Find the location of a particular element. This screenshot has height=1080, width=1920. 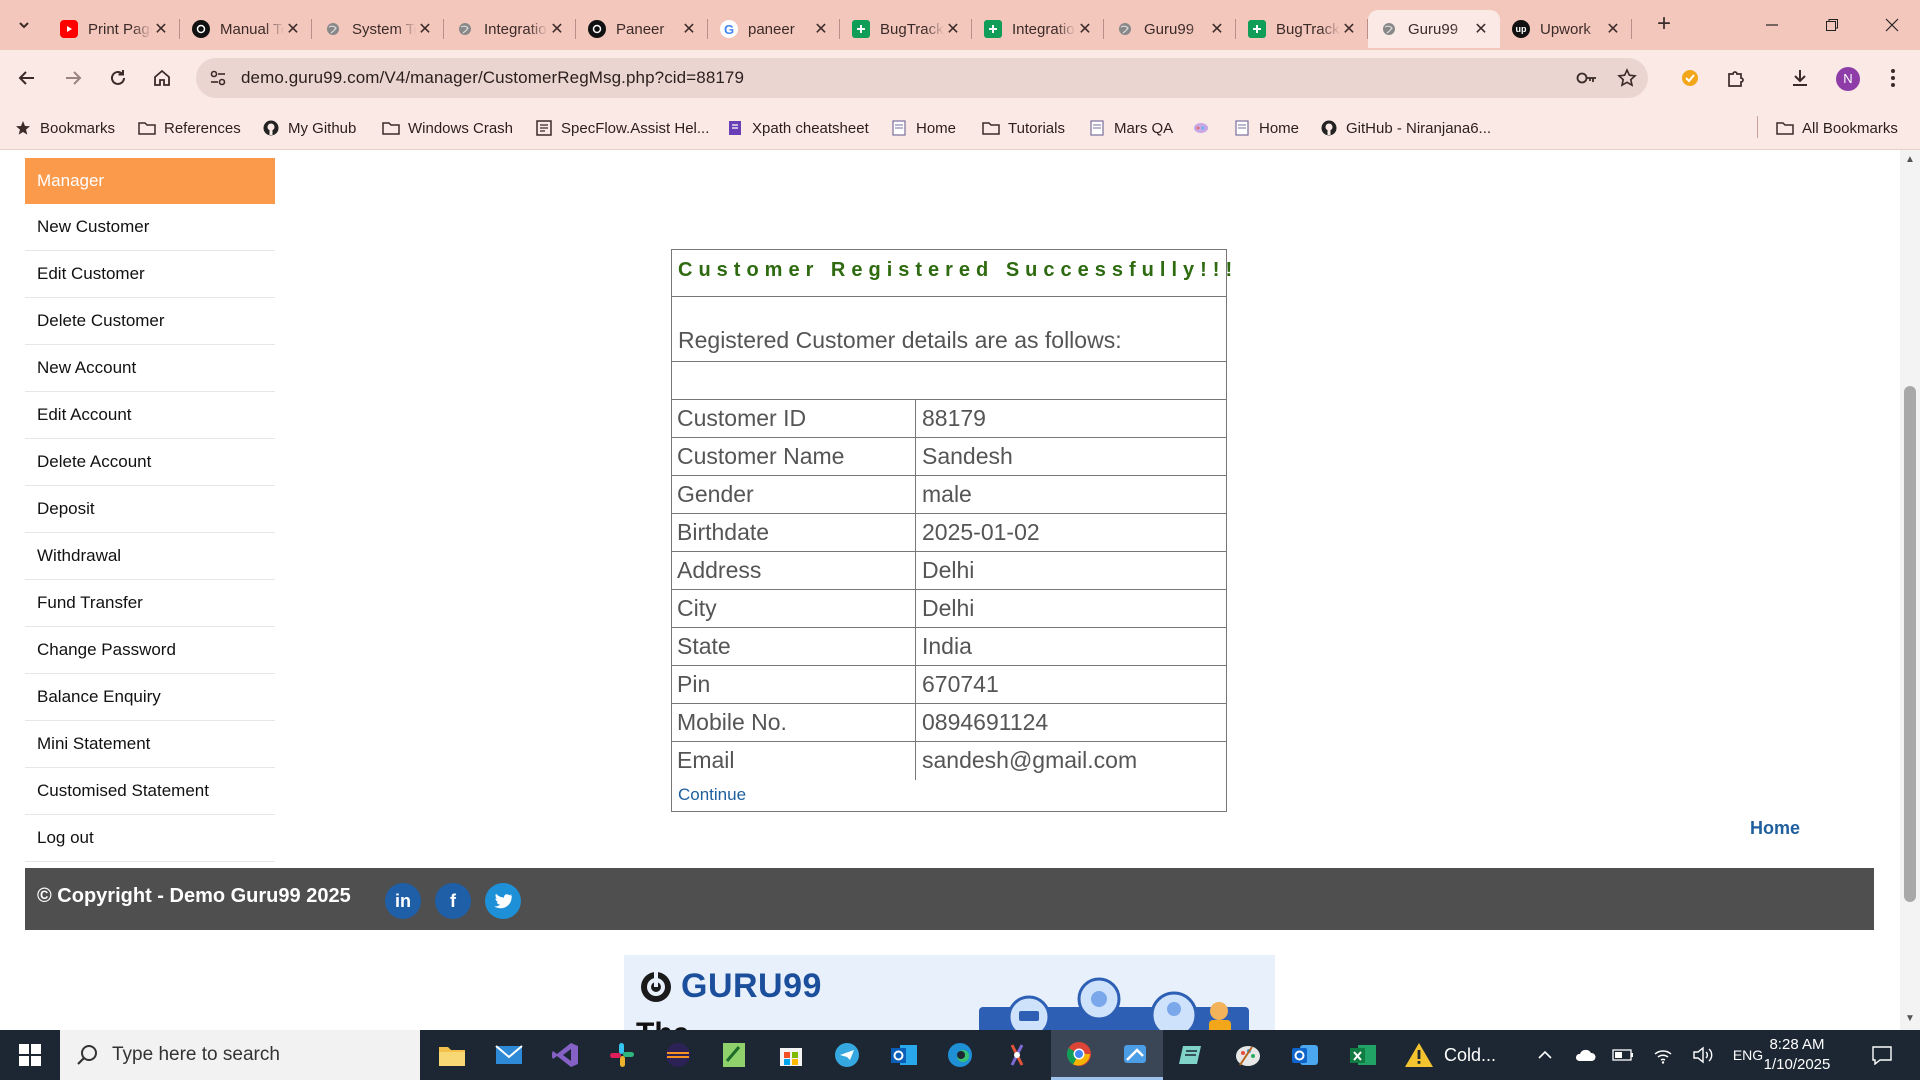

edge-icon is located at coordinates (960, 1055).